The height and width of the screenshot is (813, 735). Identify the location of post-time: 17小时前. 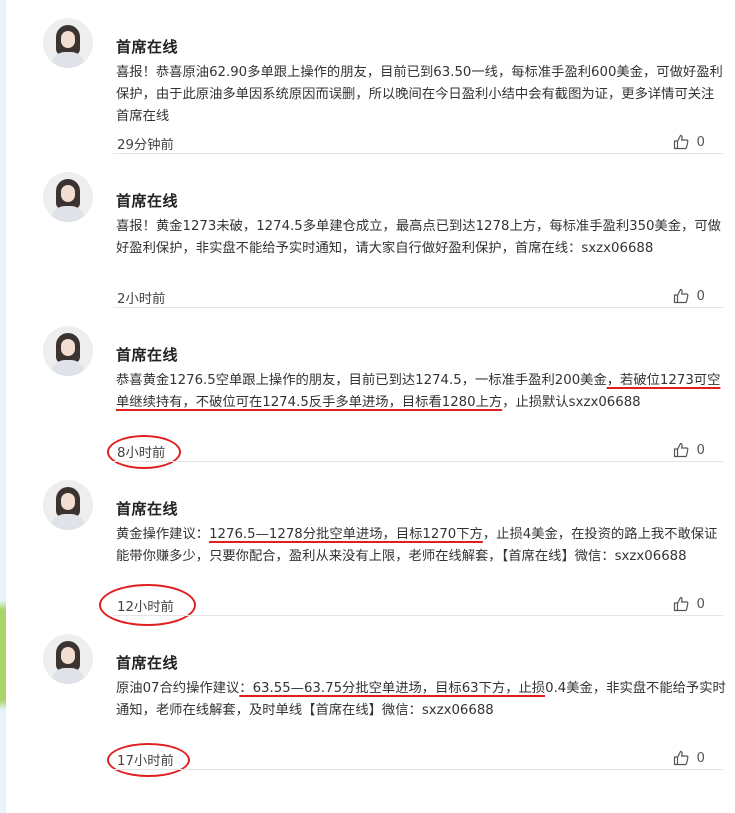
(148, 760).